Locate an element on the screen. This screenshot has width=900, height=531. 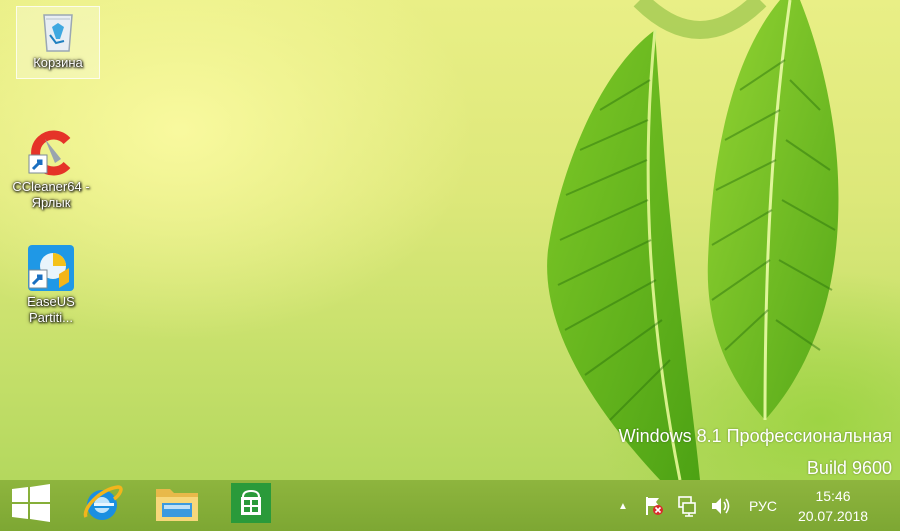
taskbar-internet-explorer is located at coordinates (102, 505).